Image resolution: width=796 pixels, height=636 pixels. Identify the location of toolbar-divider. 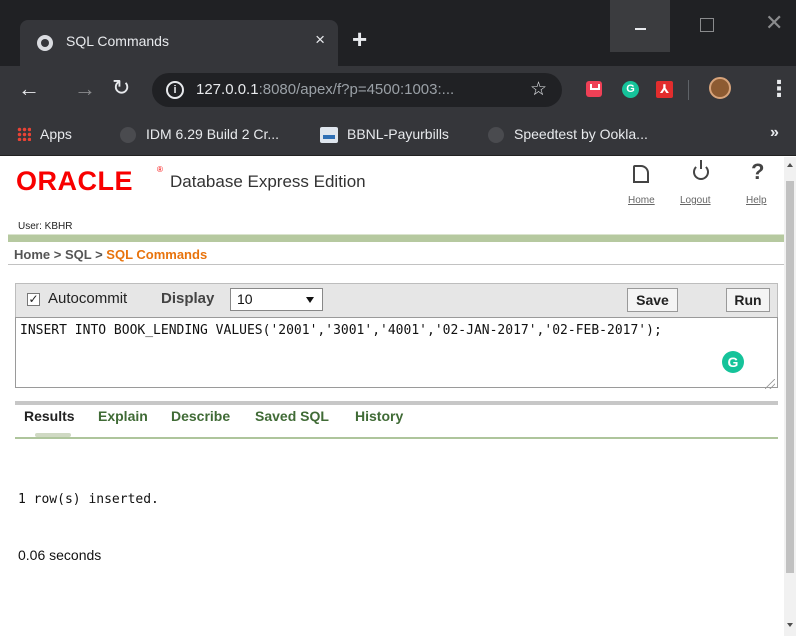
(688, 90).